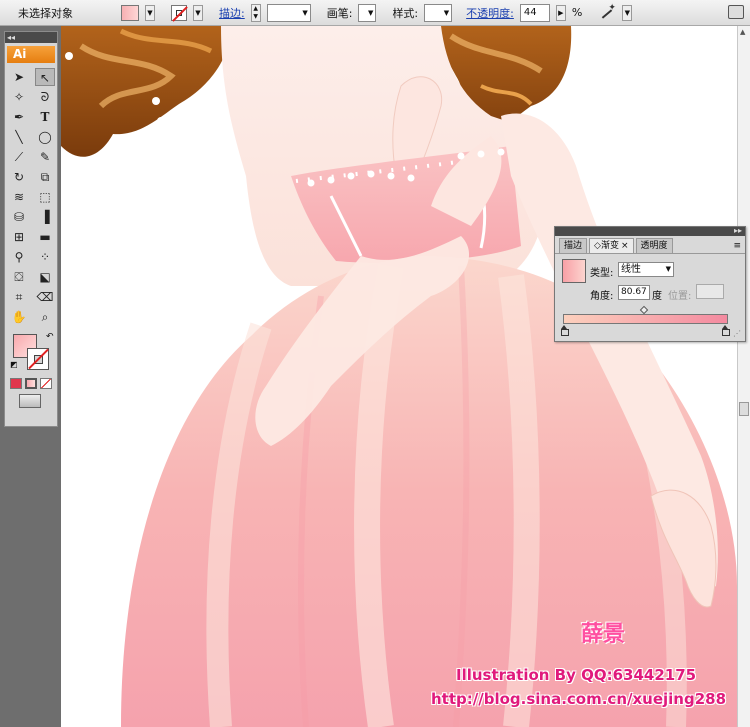 The height and width of the screenshot is (727, 750). What do you see at coordinates (644, 310) in the screenshot?
I see `gradient-midpoint-diamond` at bounding box center [644, 310].